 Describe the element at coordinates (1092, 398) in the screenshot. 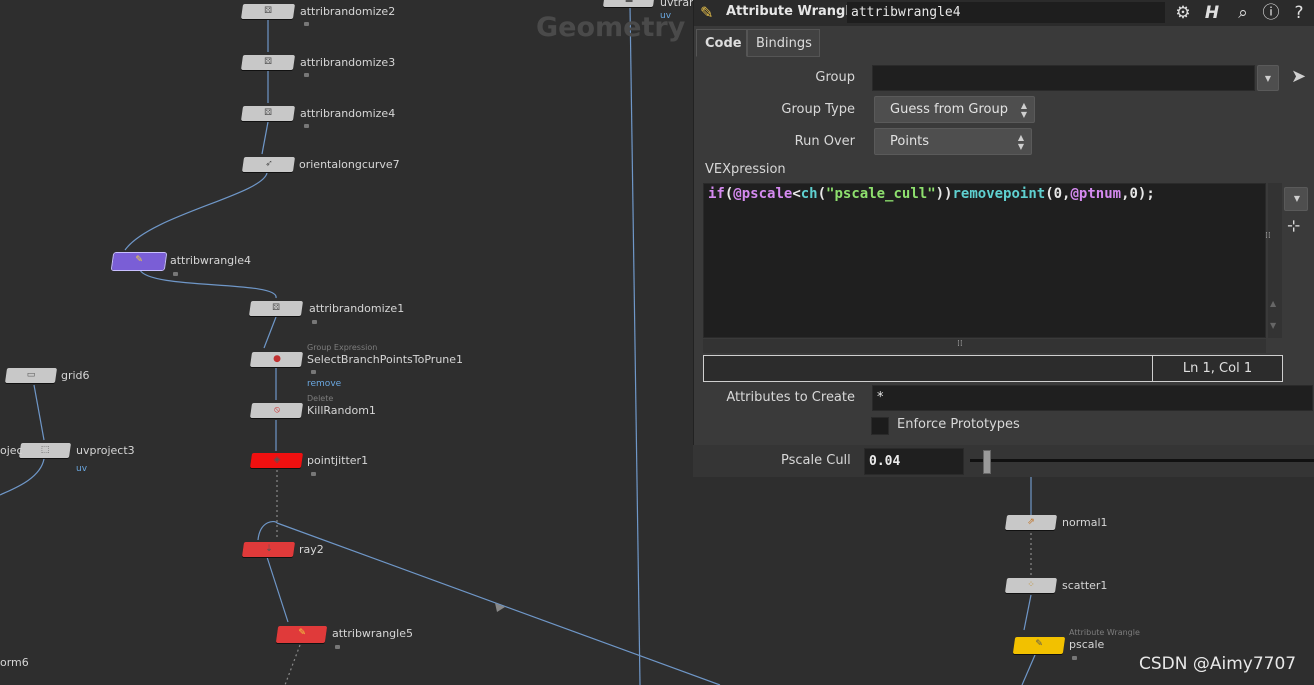

I see `attributes-to-create-input: *` at that location.